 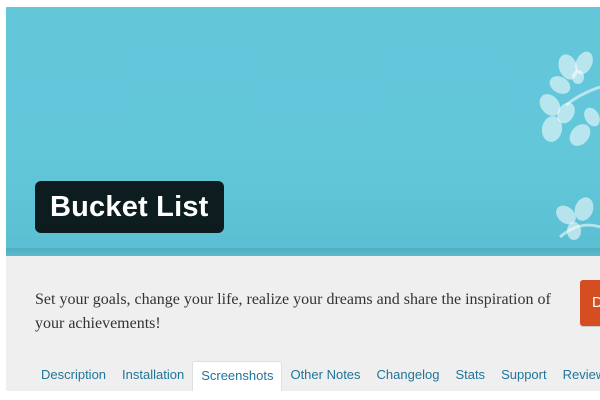 What do you see at coordinates (577, 376) in the screenshot?
I see `tab-reviews: Reviews` at bounding box center [577, 376].